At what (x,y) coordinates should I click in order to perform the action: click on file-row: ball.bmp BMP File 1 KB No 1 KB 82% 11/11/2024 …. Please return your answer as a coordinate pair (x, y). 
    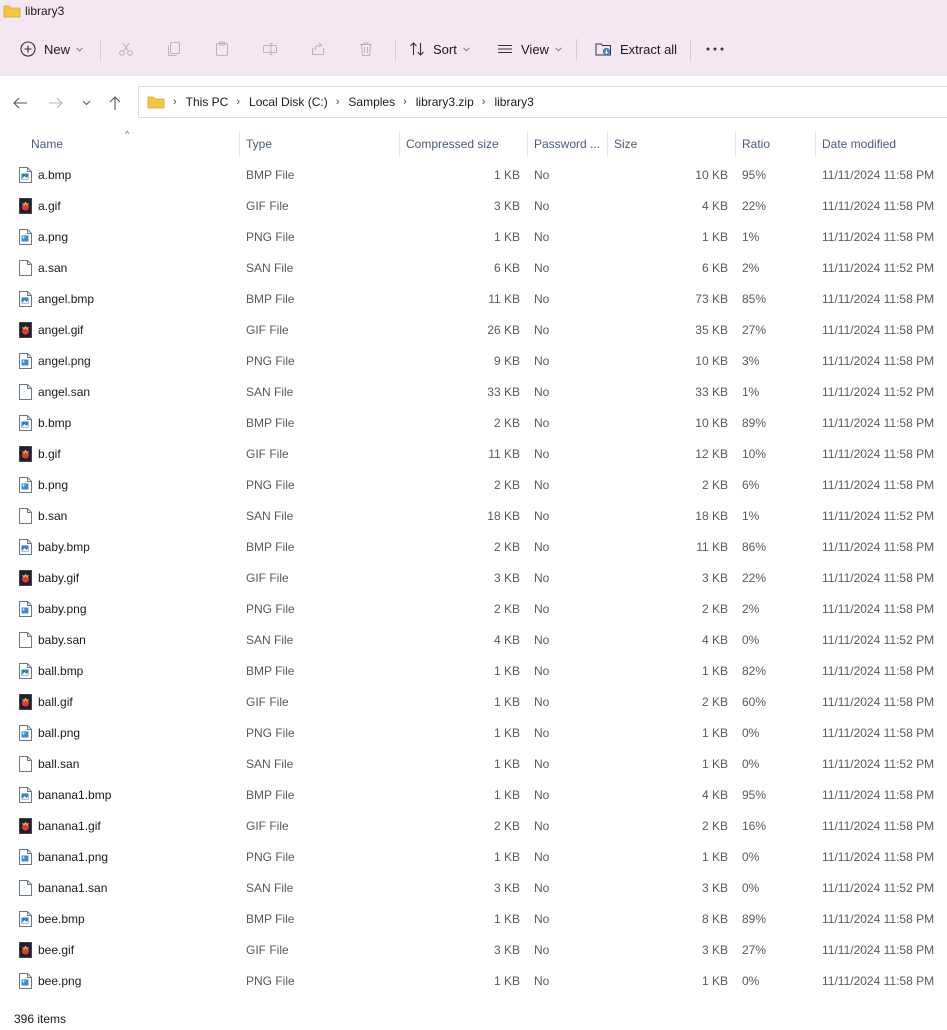
    Looking at the image, I should click on (473, 671).